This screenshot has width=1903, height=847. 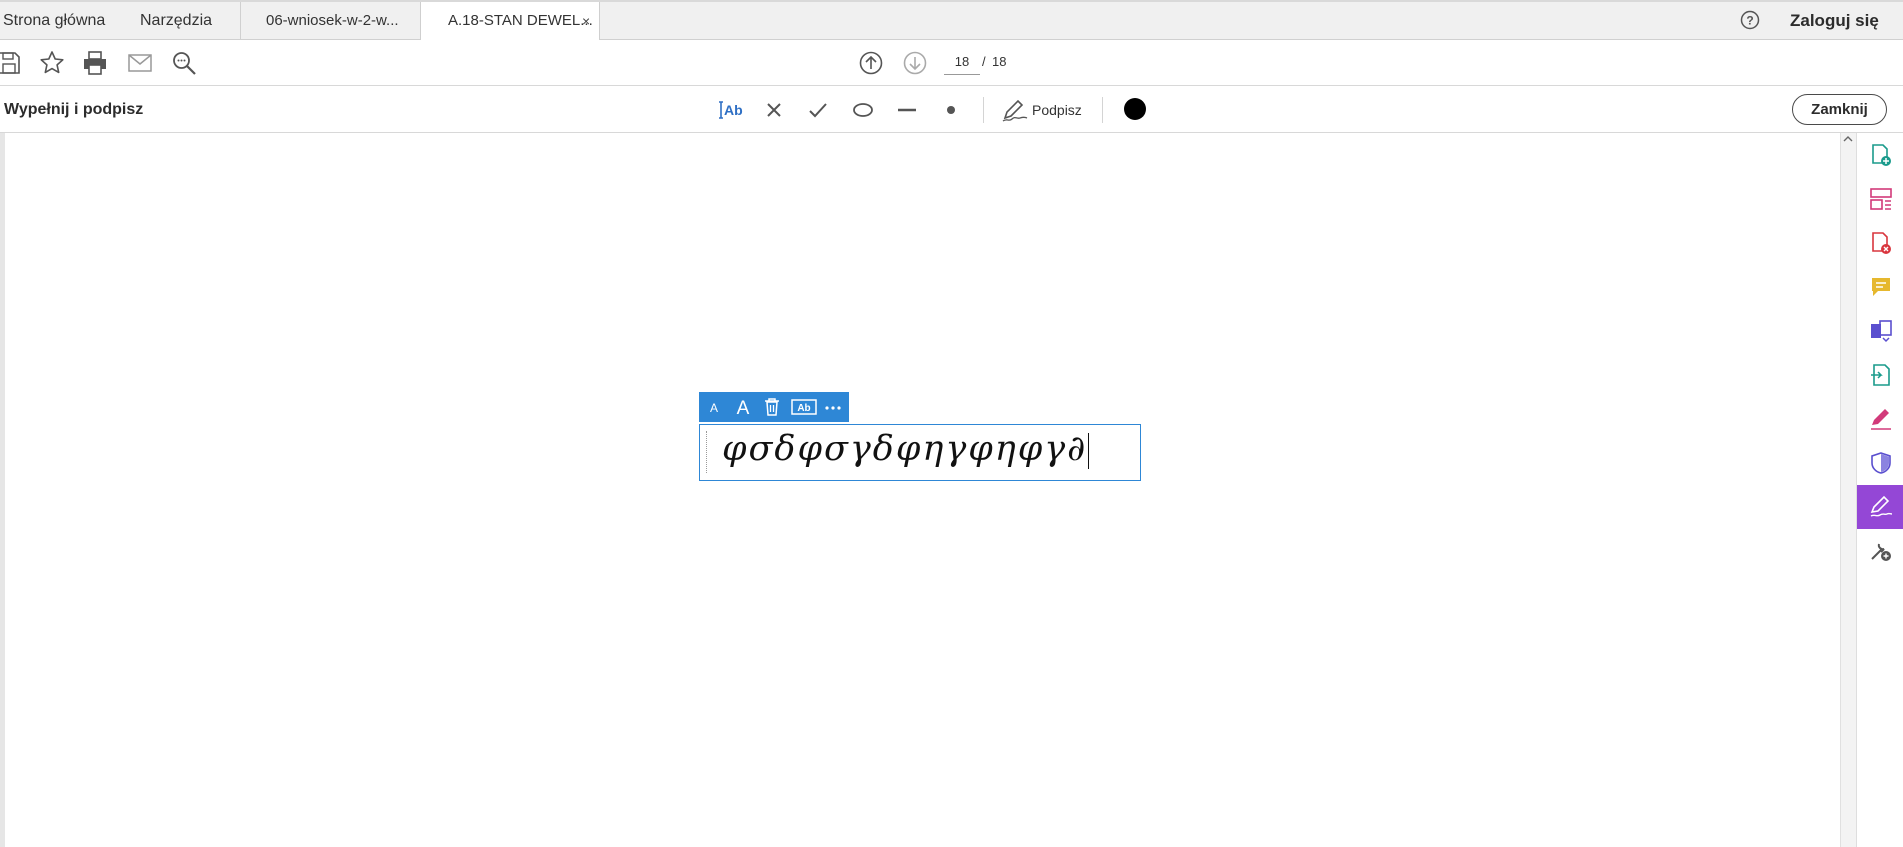 I want to click on tab-document-2: A.18-STAN DEWEL... ×, so click(x=510, y=21).